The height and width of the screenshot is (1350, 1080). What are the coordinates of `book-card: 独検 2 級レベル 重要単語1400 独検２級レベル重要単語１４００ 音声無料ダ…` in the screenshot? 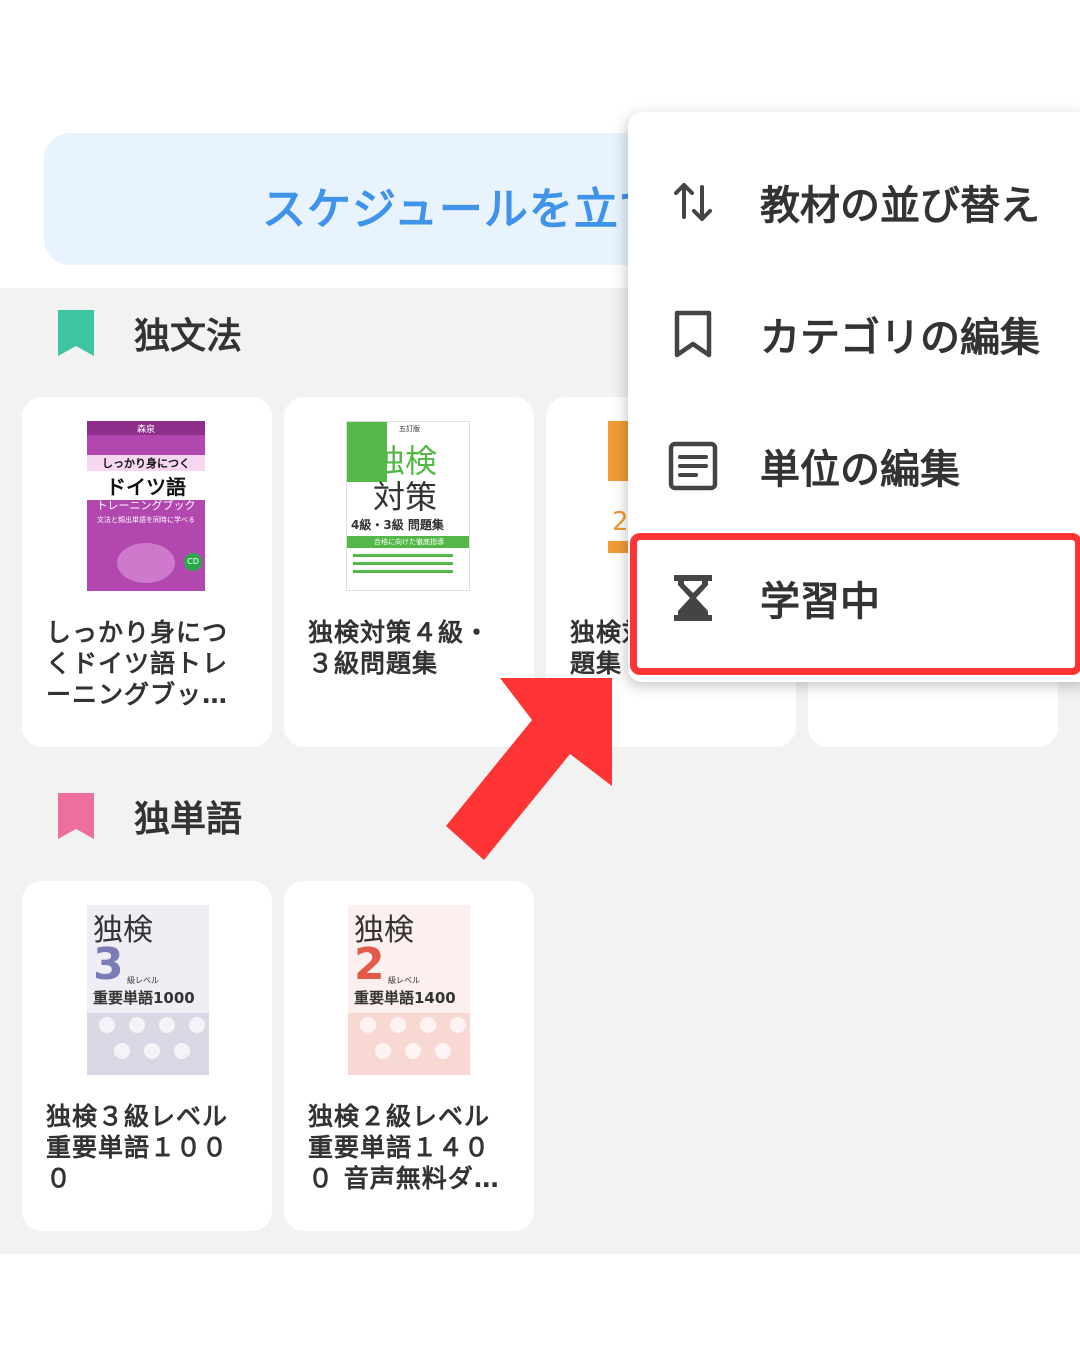 It's located at (409, 1056).